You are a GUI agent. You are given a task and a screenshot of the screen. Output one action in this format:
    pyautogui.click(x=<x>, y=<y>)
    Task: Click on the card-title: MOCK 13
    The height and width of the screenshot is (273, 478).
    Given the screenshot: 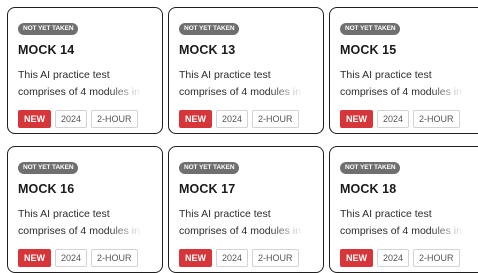 What is the action you would take?
    pyautogui.click(x=207, y=50)
    